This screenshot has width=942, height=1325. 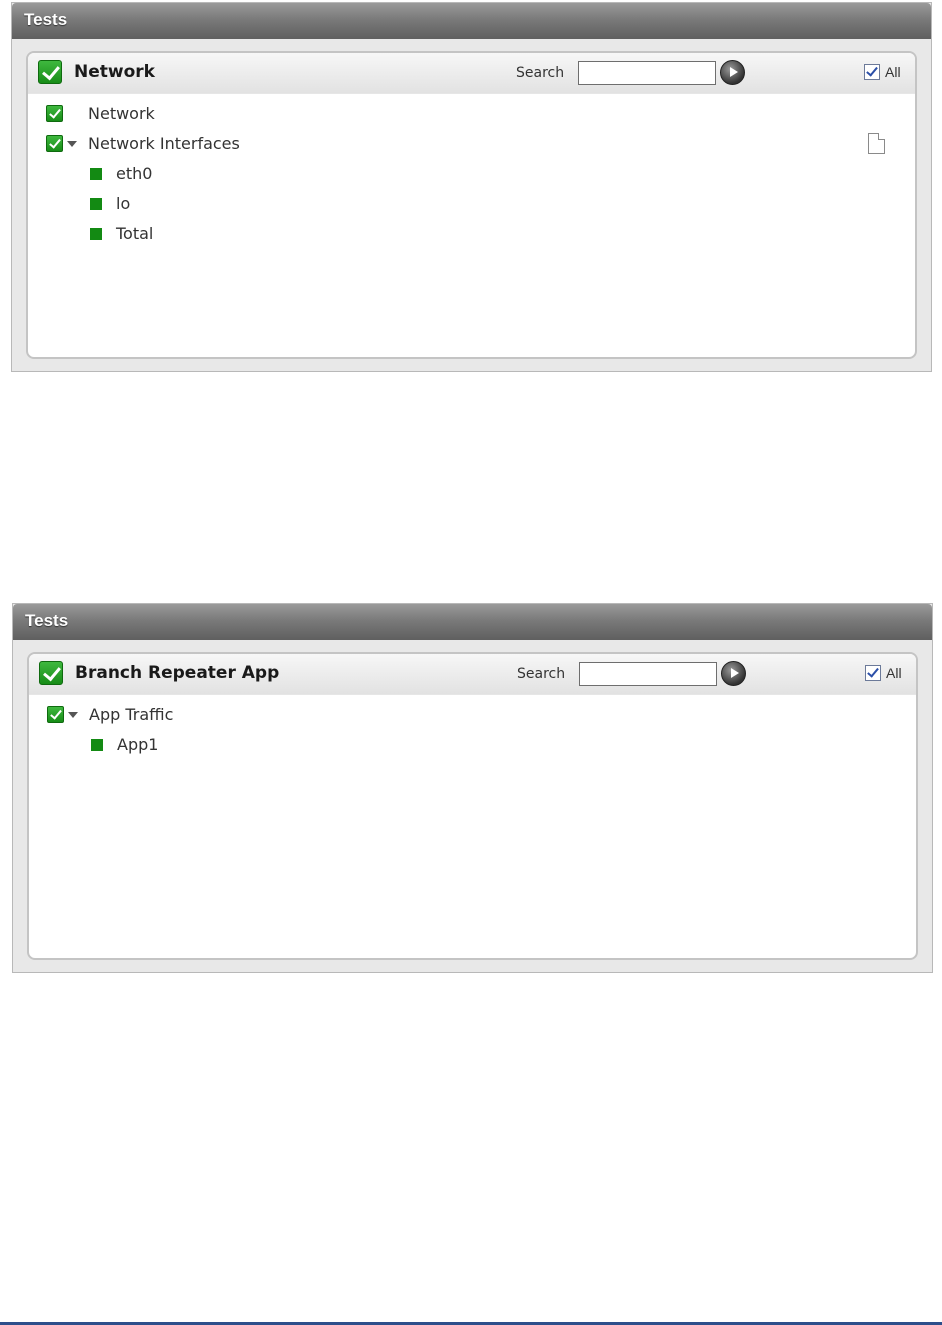 What do you see at coordinates (876, 143) in the screenshot?
I see `document-icon` at bounding box center [876, 143].